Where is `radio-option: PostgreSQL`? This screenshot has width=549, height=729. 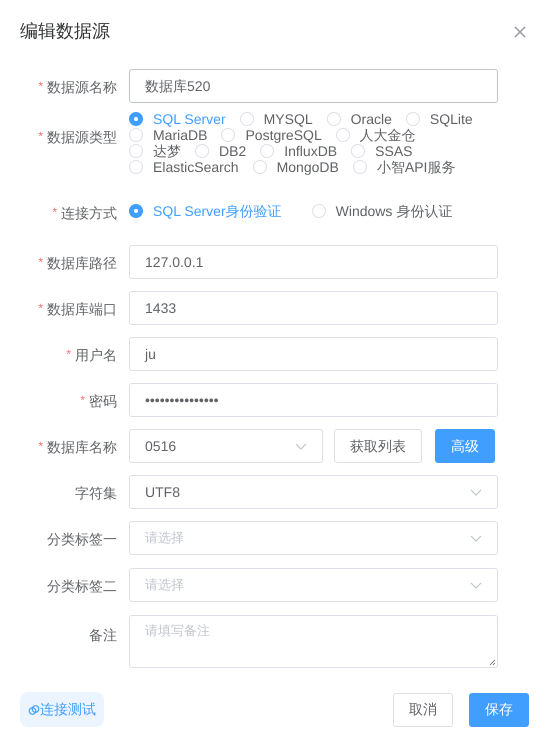 radio-option: PostgreSQL is located at coordinates (271, 135).